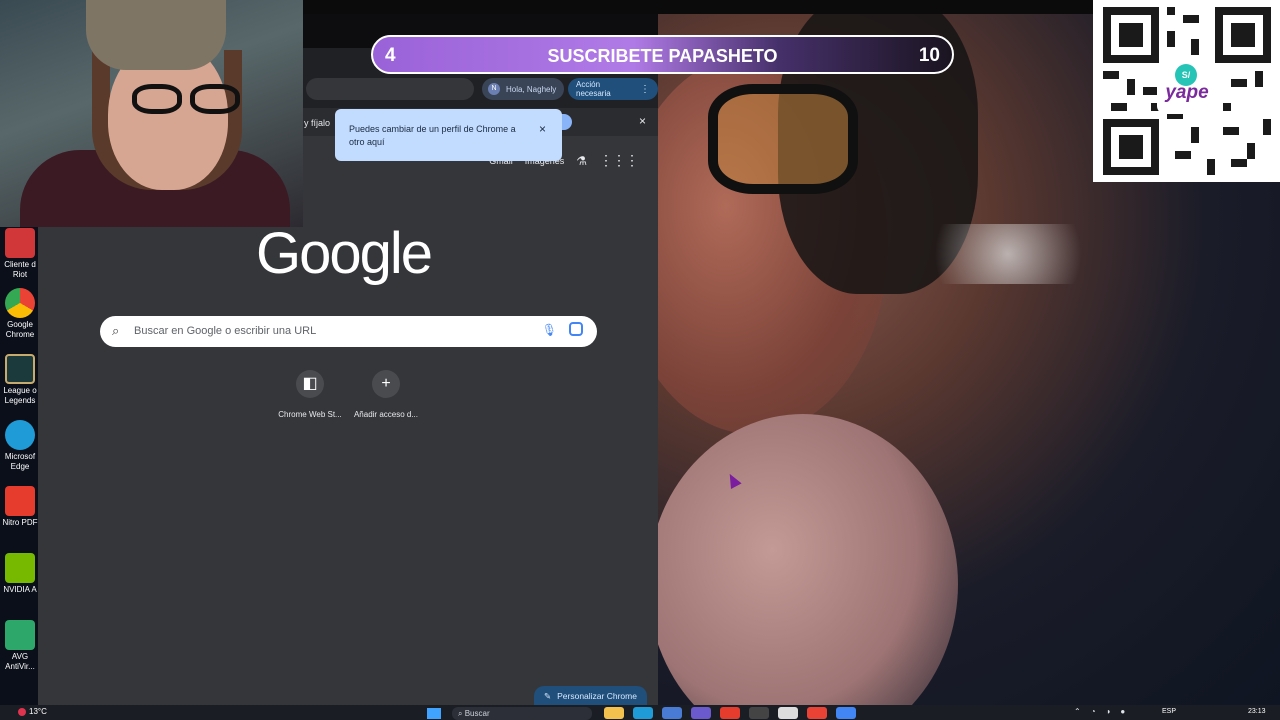 Image resolution: width=1280 pixels, height=720 pixels. I want to click on action-needed-label: Acción necesaria, so click(593, 89).